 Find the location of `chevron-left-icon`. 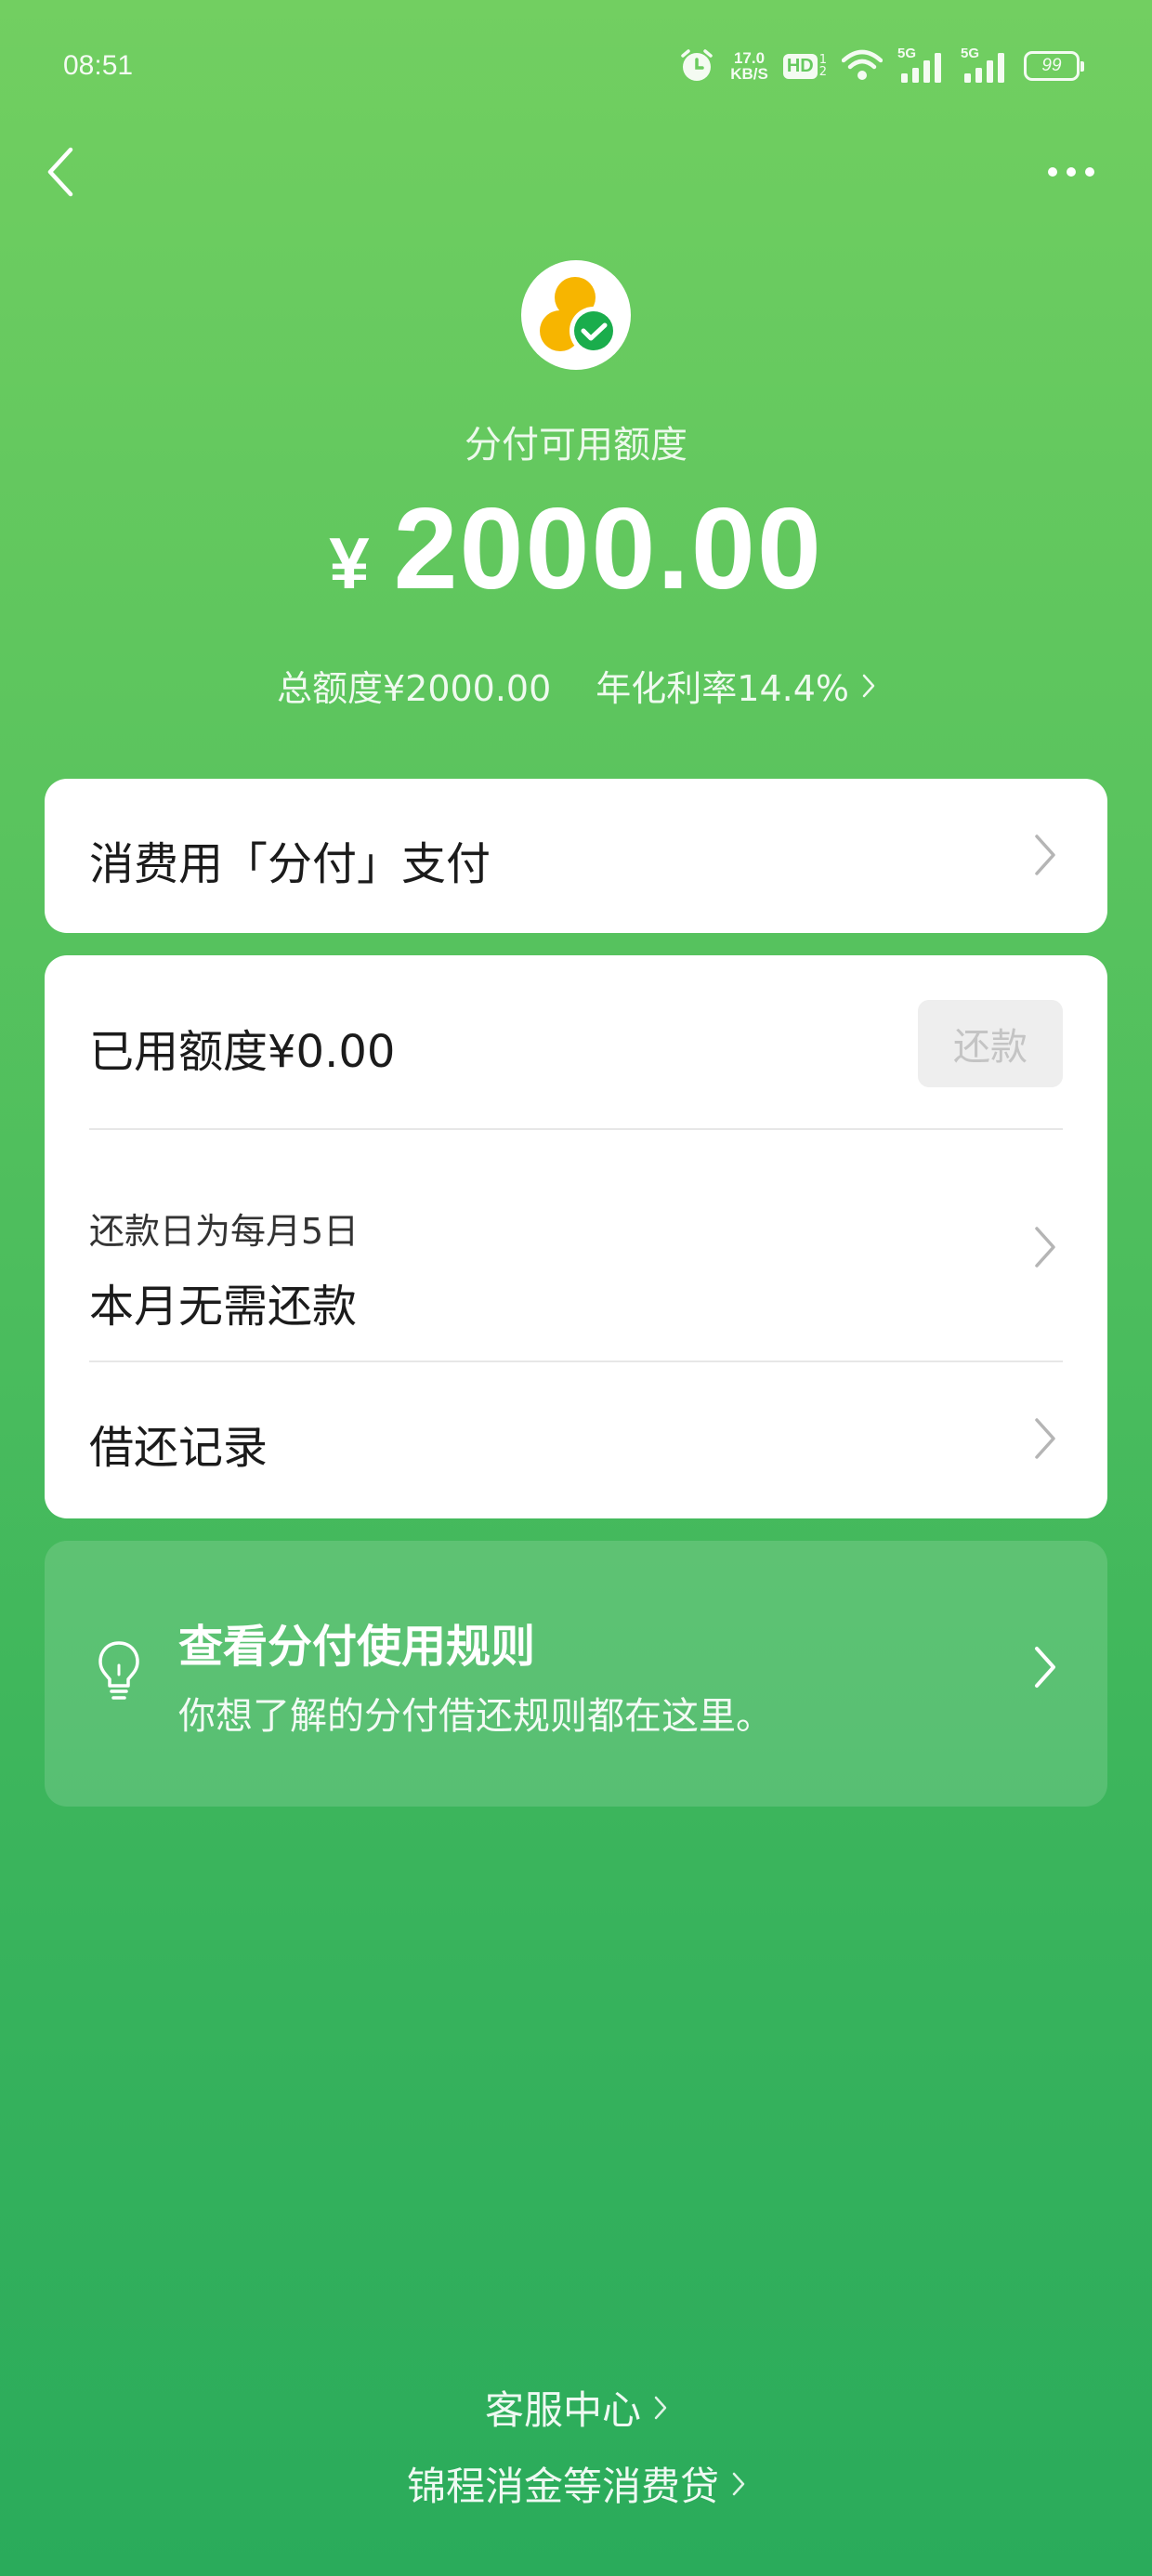

chevron-left-icon is located at coordinates (60, 172).